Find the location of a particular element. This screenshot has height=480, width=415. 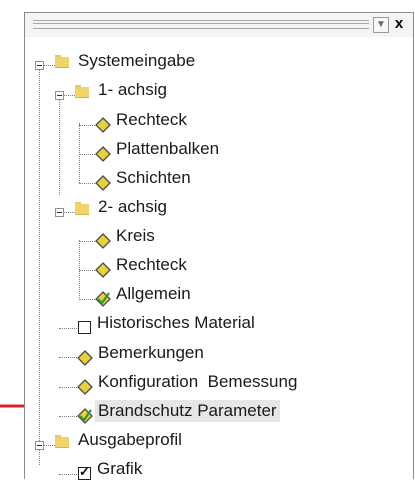

chevron-down-icon: ▼ is located at coordinates (381, 24).